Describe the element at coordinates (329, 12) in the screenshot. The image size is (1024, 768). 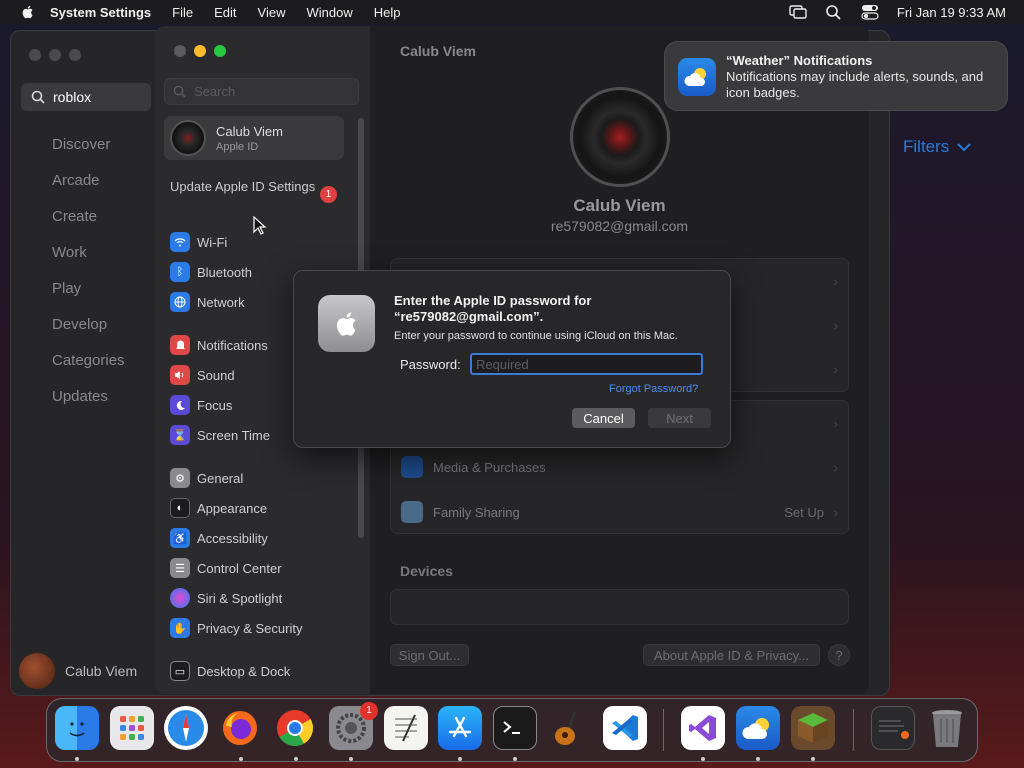
I see `menu-window: Window` at that location.